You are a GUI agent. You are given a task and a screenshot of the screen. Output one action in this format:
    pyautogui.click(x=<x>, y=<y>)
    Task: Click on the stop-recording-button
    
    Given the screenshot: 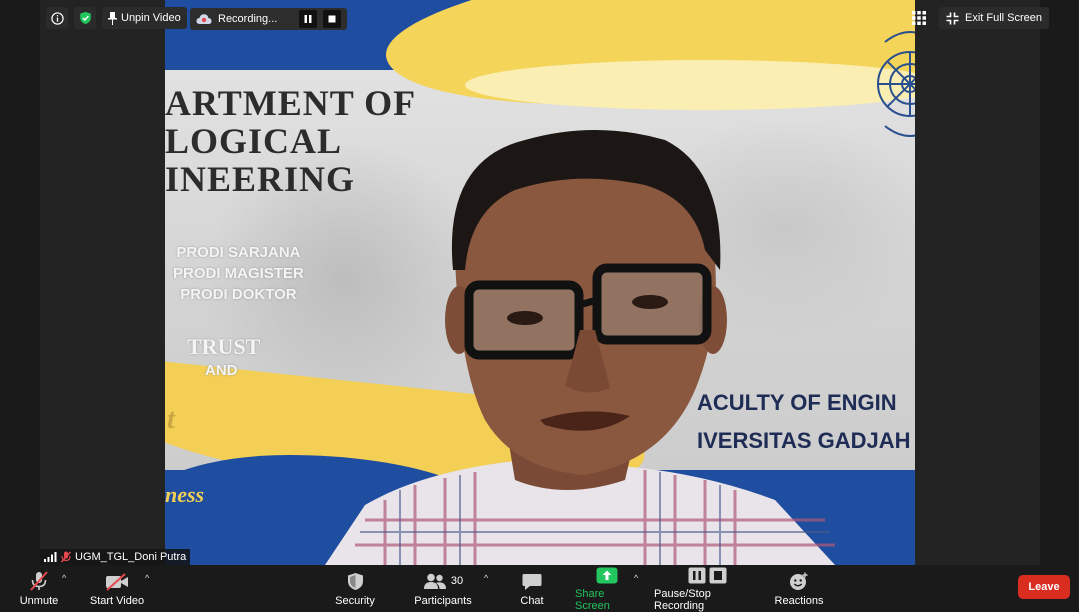 What is the action you would take?
    pyautogui.click(x=332, y=19)
    